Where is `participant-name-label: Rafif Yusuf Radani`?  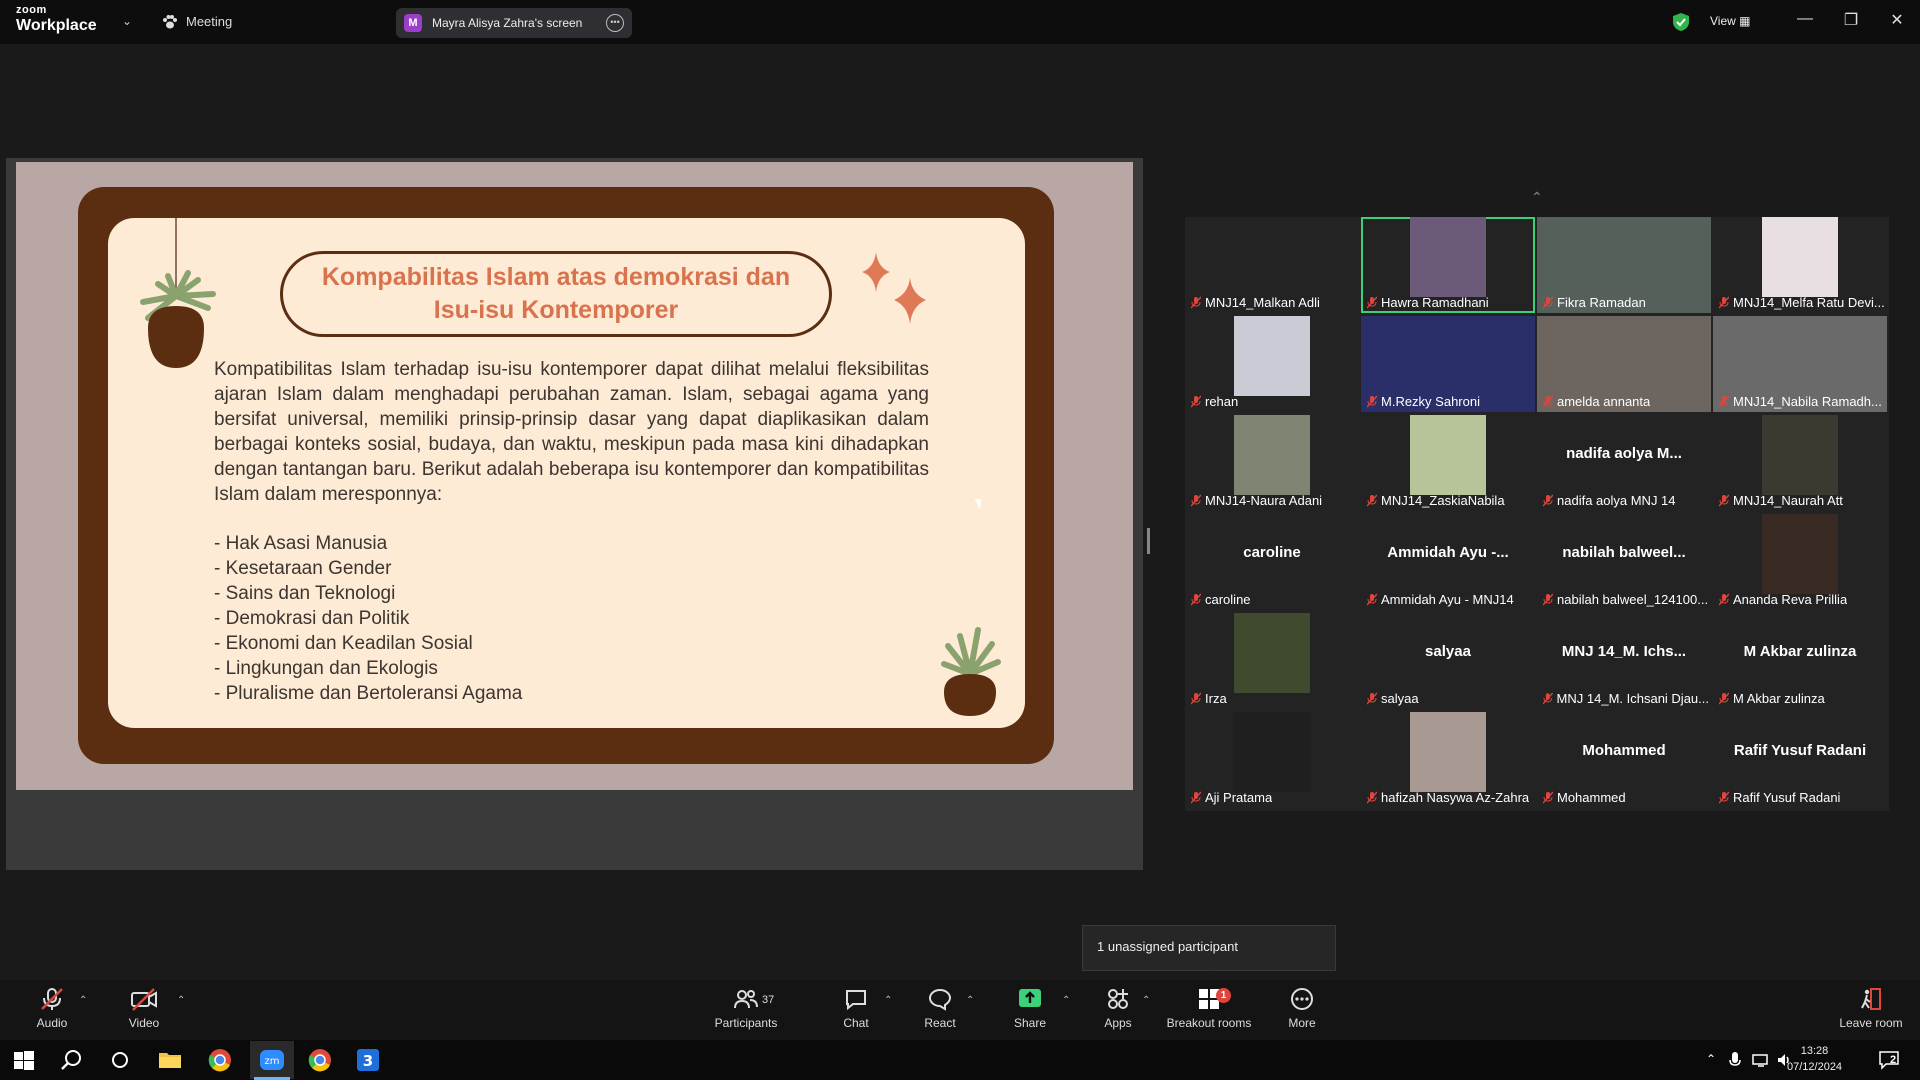 participant-name-label: Rafif Yusuf Radani is located at coordinates (1779, 797).